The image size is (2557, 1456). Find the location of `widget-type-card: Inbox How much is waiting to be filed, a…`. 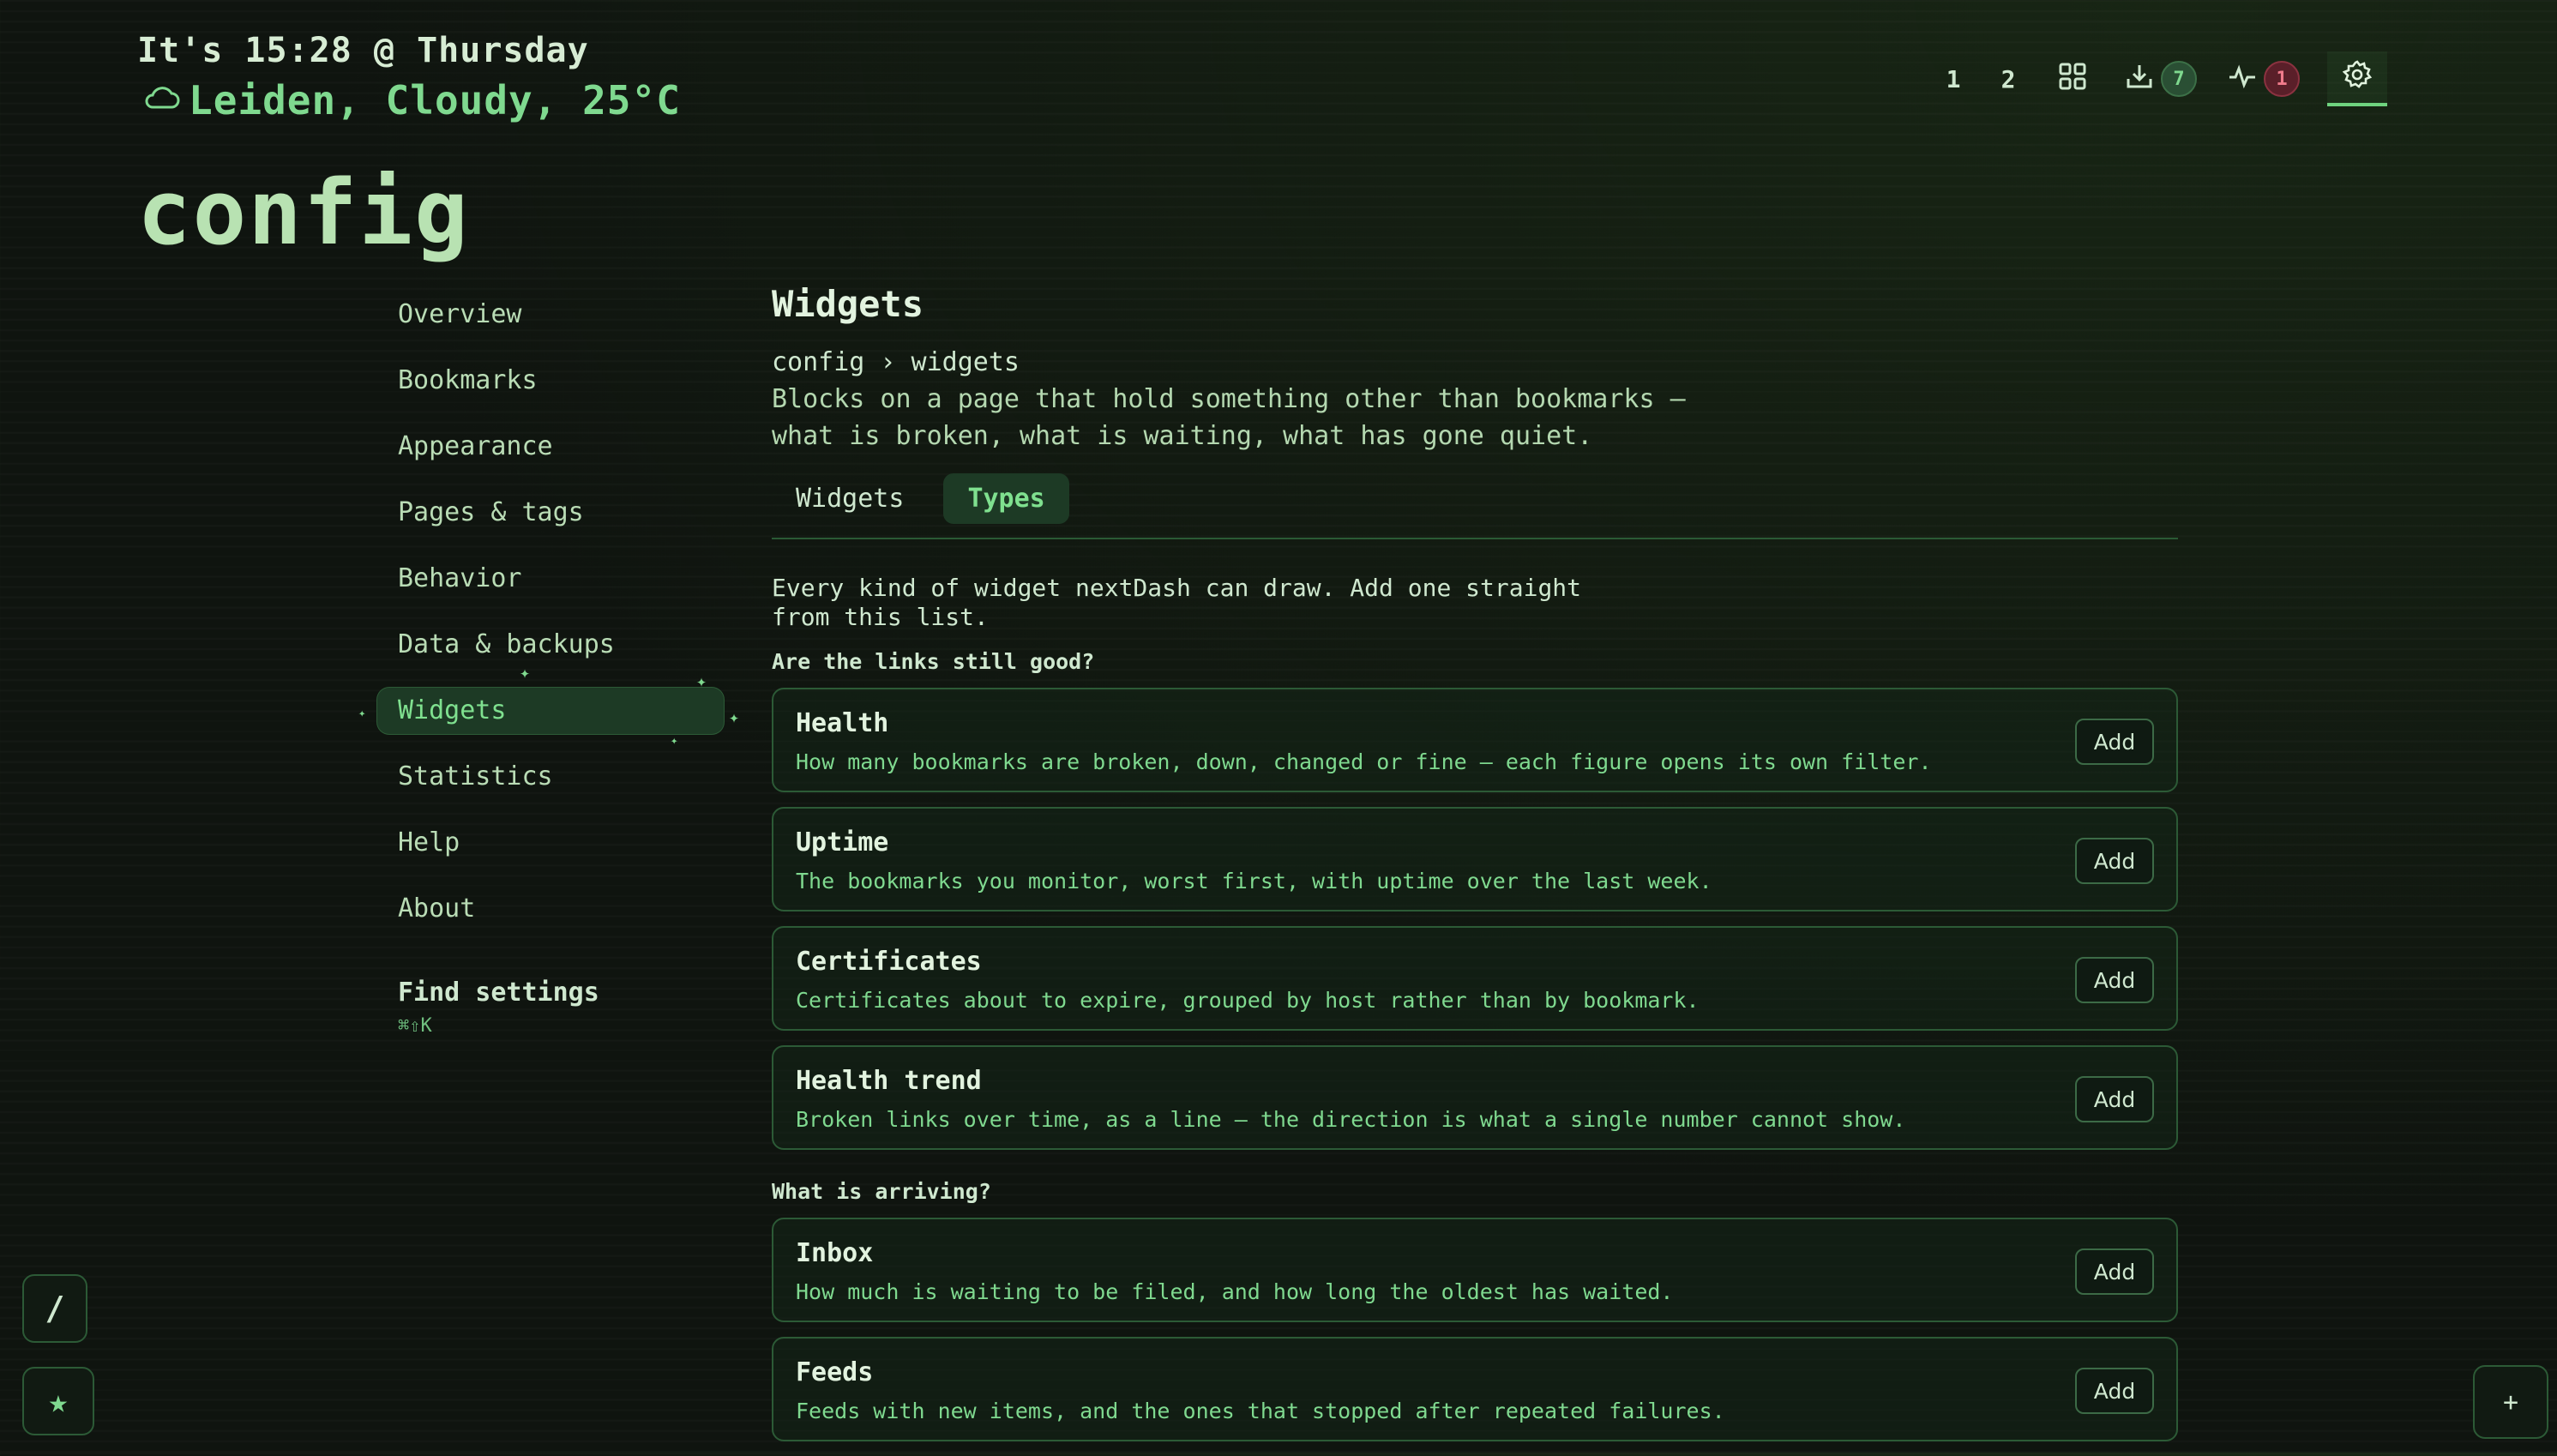

widget-type-card: Inbox How much is waiting to be filed, a… is located at coordinates (1475, 1270).